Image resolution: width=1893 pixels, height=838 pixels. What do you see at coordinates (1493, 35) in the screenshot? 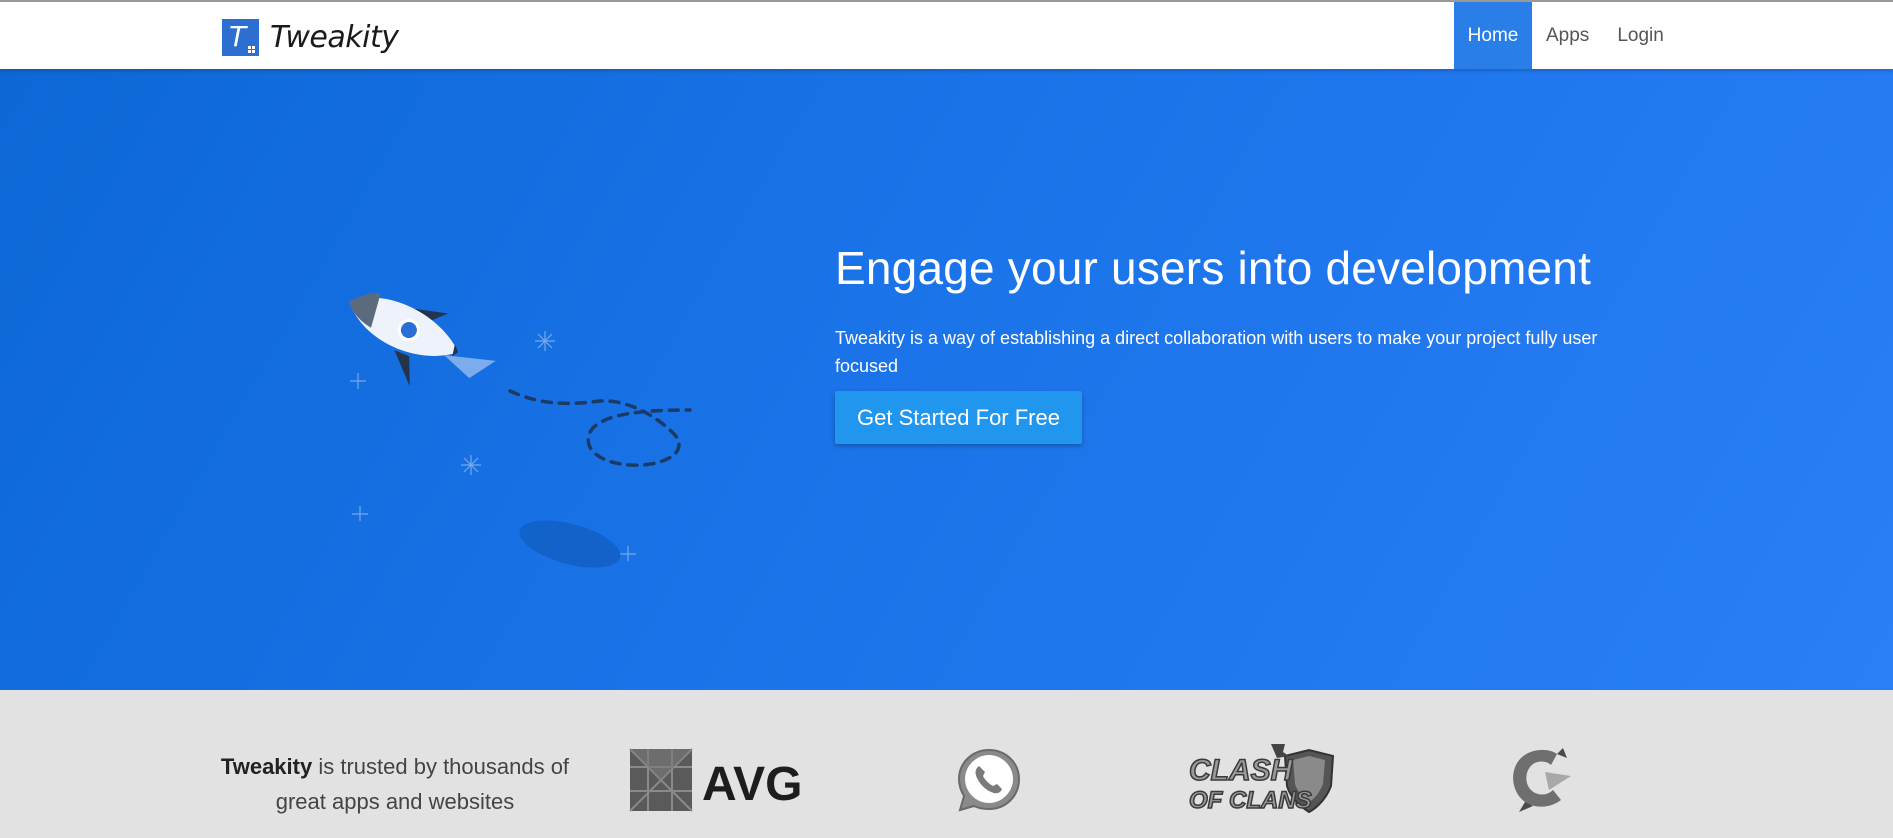
I see `nav-home: Home` at bounding box center [1493, 35].